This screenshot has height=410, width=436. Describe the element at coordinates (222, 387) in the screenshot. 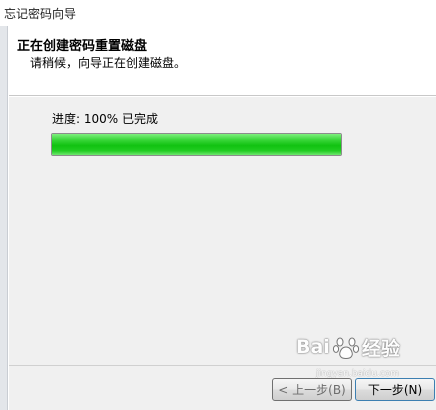

I see `wizard-footer: < 上一步(B) 下一步(N)` at that location.